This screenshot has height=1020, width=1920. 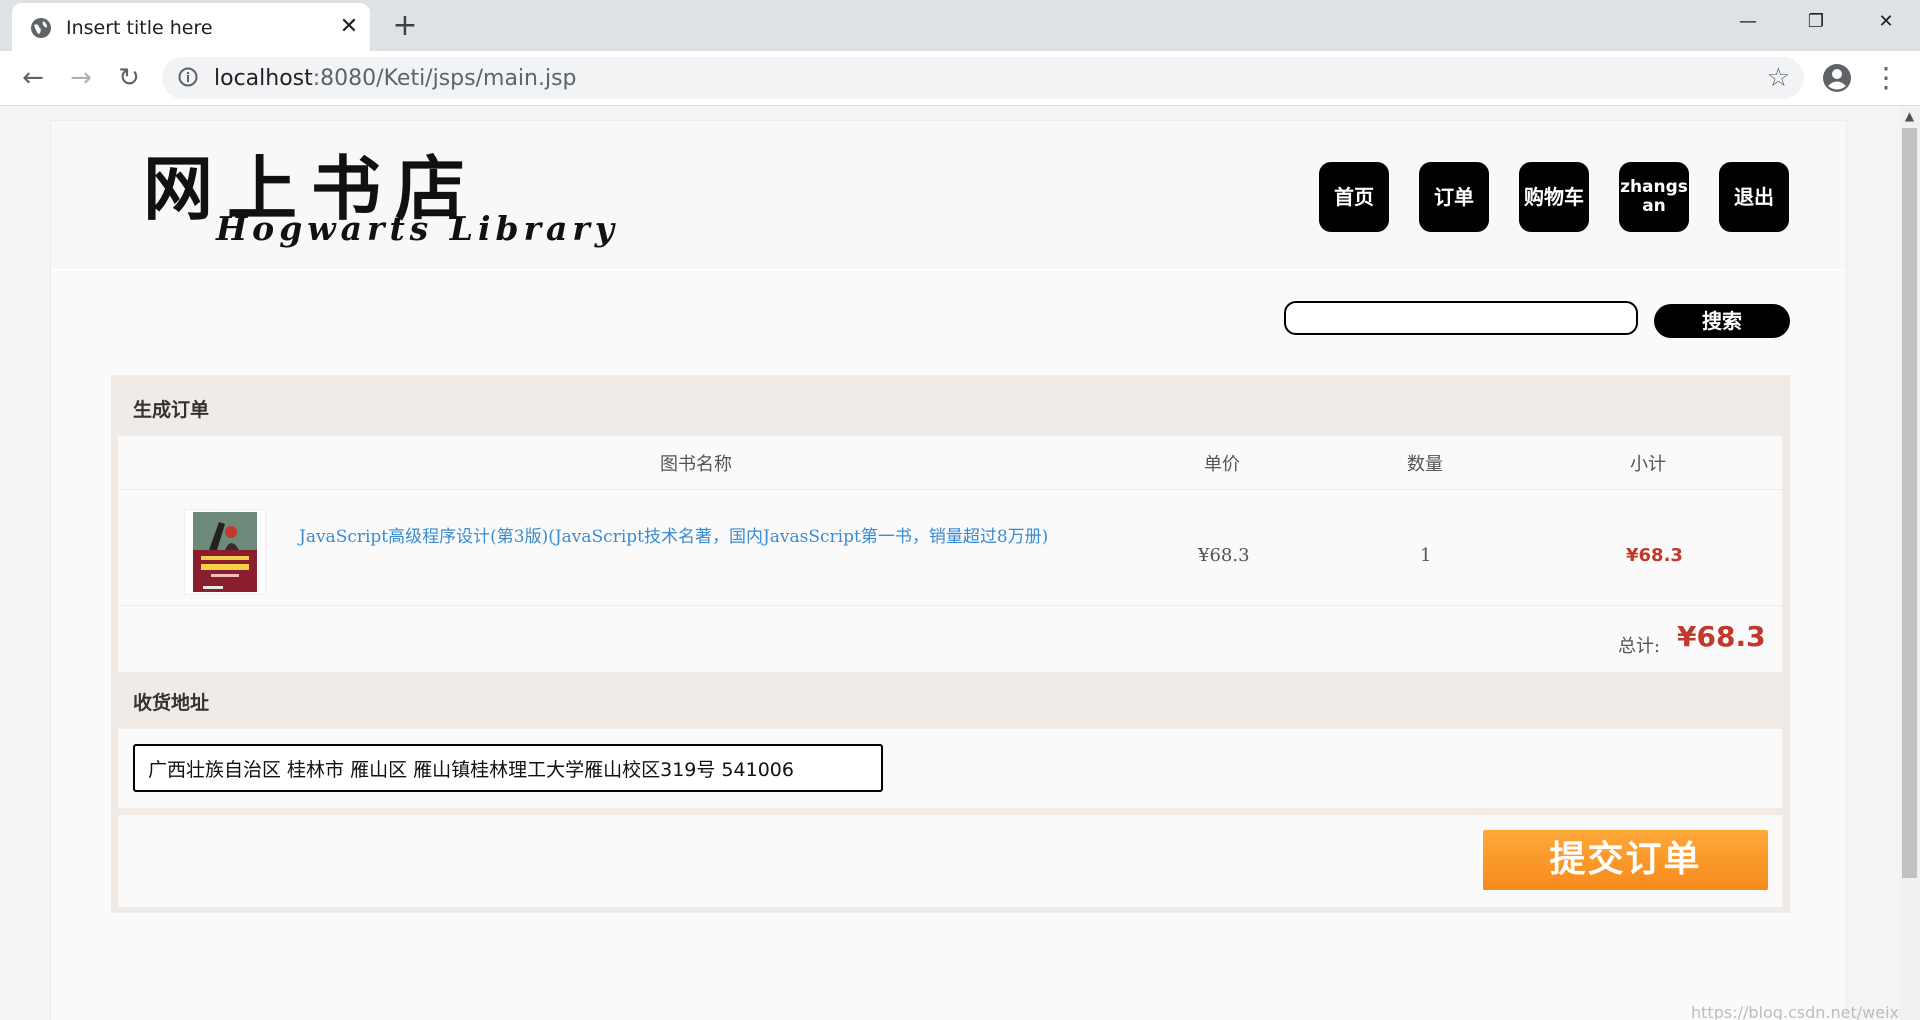 What do you see at coordinates (171, 703) in the screenshot?
I see `address-section-title: 收货地址` at bounding box center [171, 703].